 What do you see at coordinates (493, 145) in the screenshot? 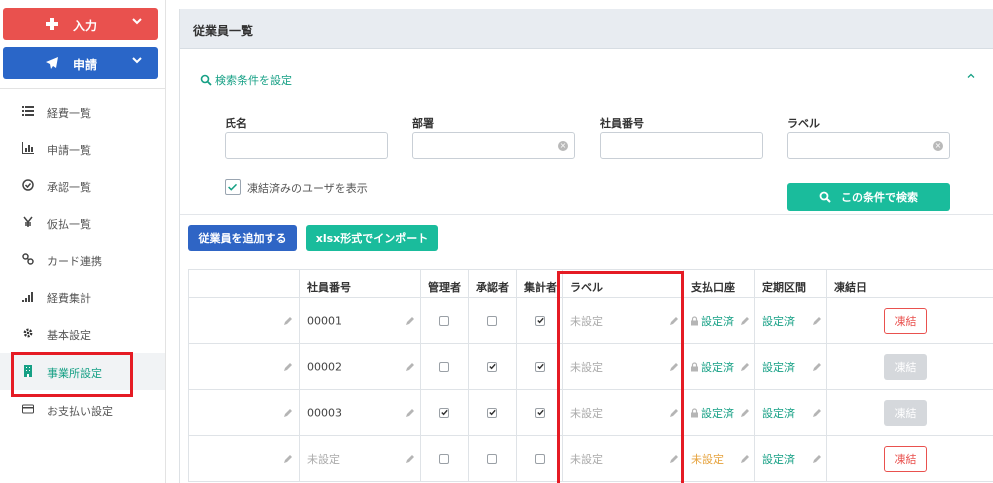
I see `department-select: ×` at bounding box center [493, 145].